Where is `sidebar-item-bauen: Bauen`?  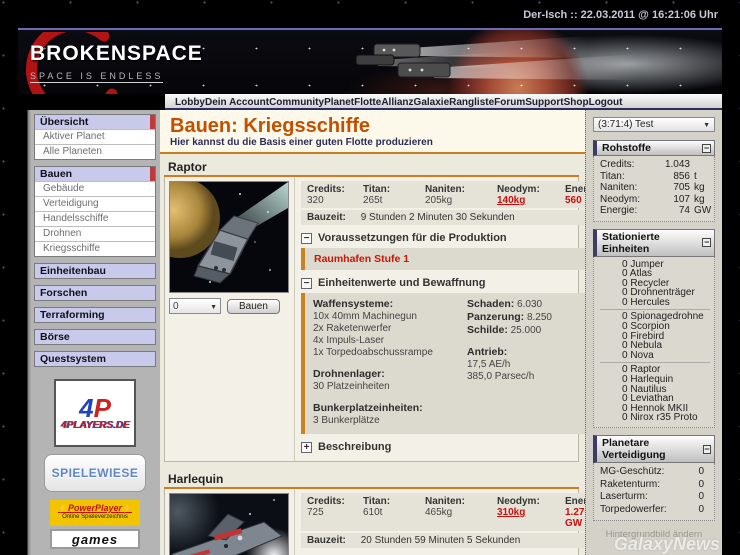 sidebar-item-bauen: Bauen is located at coordinates (95, 174).